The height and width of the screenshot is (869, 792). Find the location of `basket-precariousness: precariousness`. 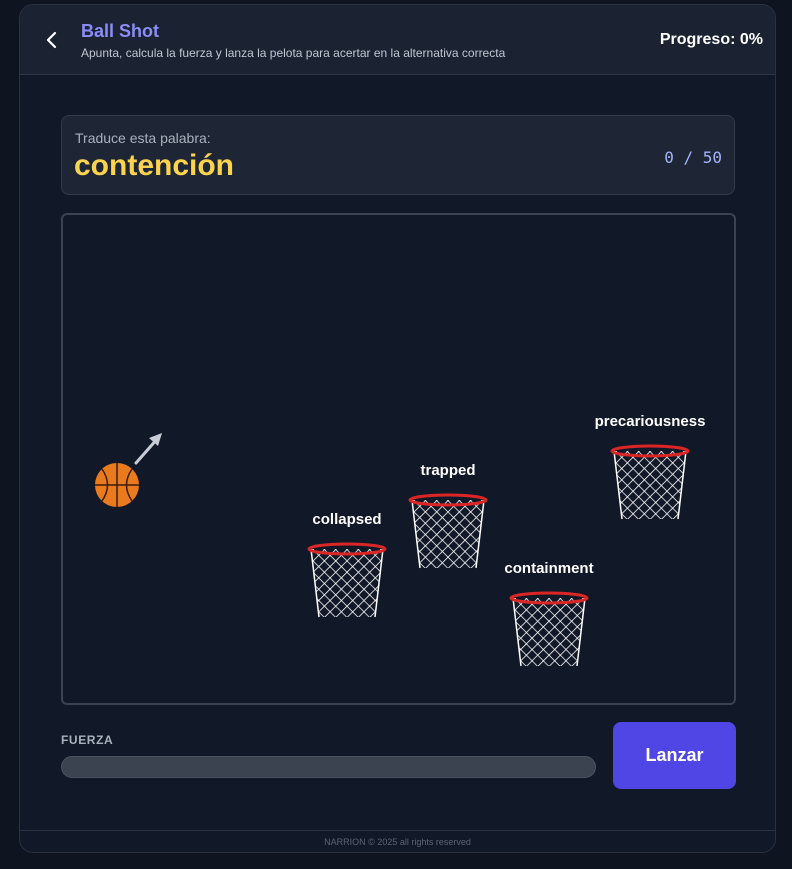

basket-precariousness: precariousness is located at coordinates (650, 466).